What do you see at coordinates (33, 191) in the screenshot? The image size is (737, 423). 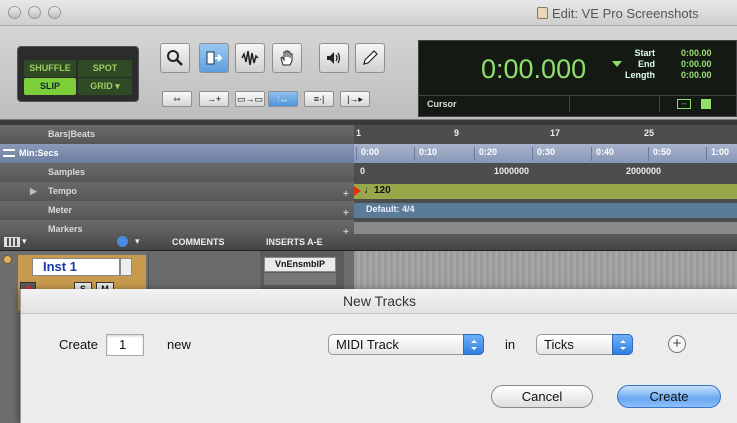 I see `expand-triangle-icon: ▶` at bounding box center [33, 191].